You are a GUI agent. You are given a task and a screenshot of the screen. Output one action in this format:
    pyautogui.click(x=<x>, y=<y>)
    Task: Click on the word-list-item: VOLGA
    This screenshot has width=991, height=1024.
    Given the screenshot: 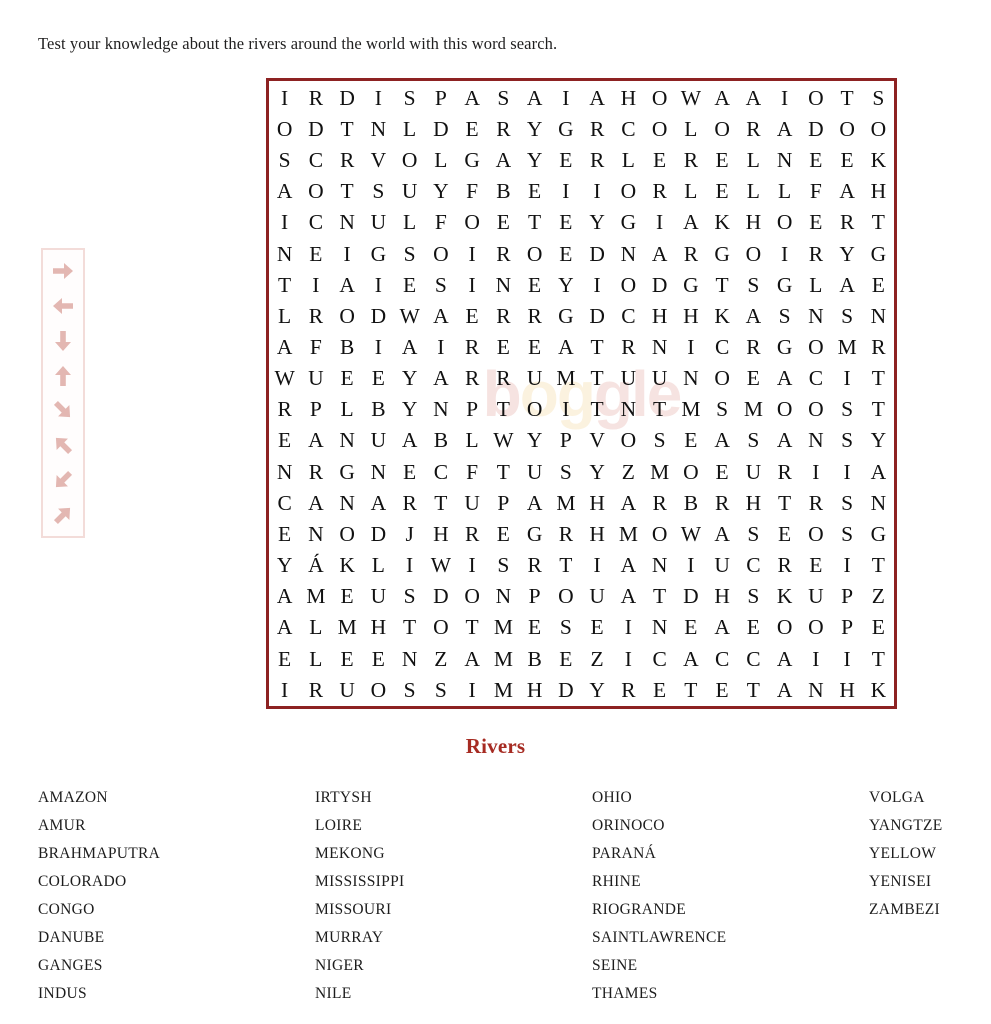 What is the action you would take?
    pyautogui.click(x=906, y=798)
    